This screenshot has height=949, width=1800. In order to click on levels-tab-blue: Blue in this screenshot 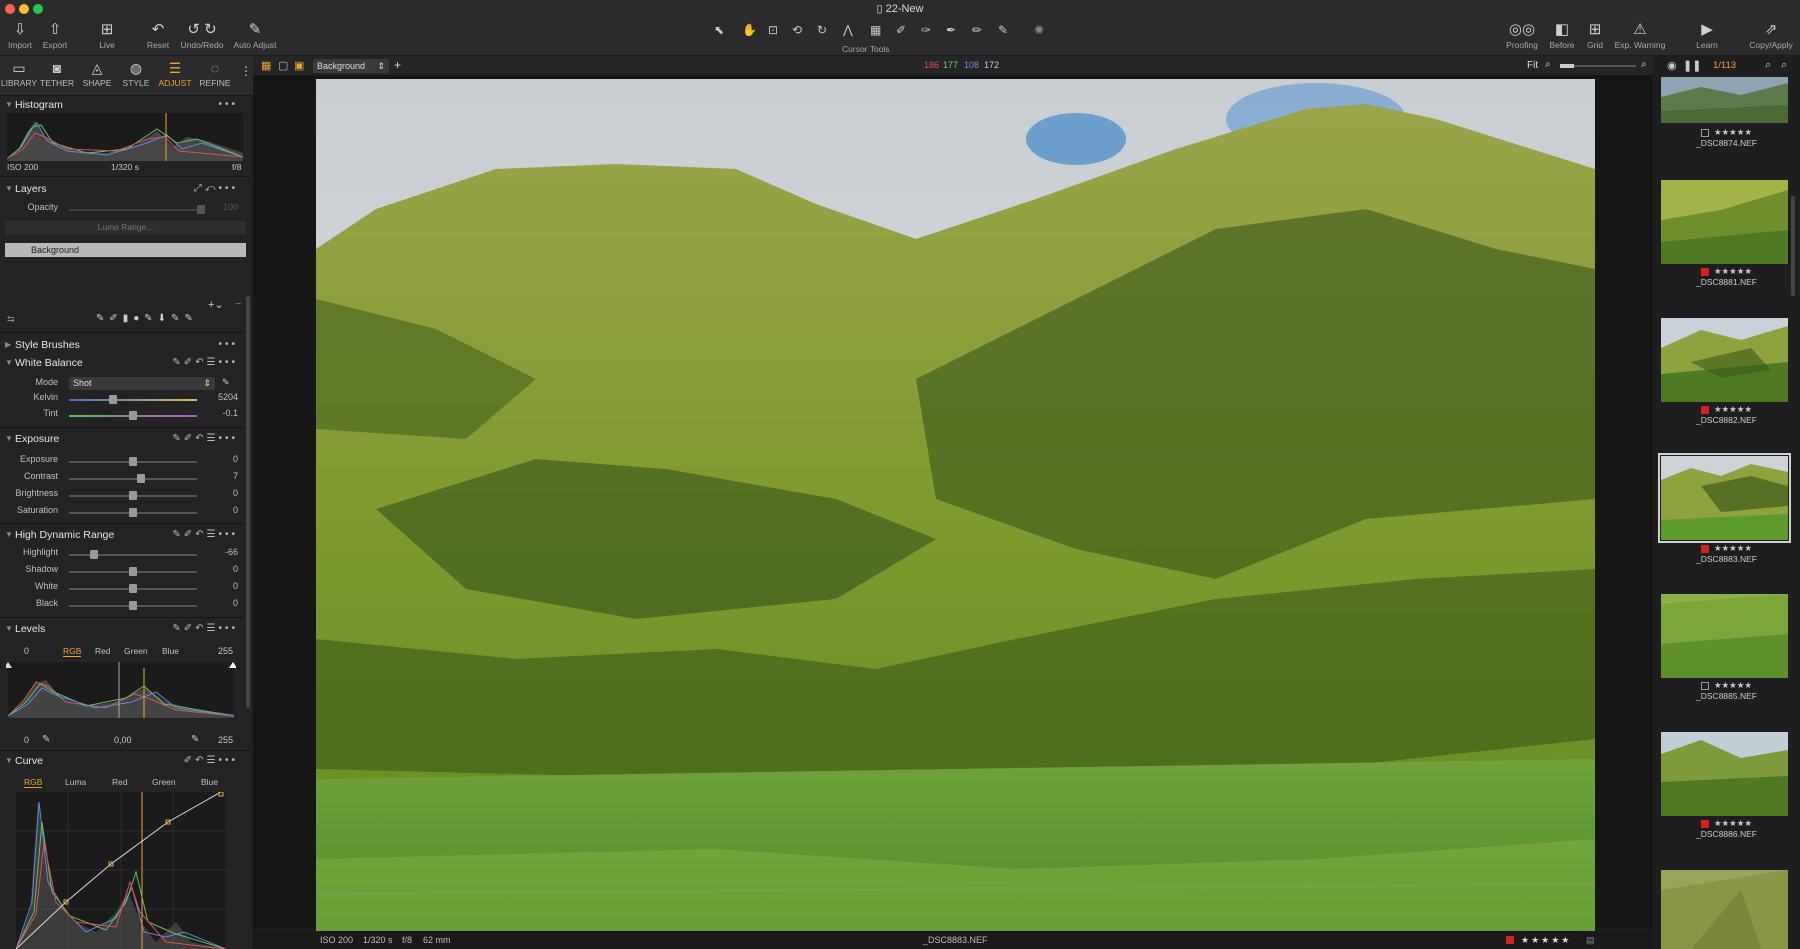, I will do `click(170, 651)`.